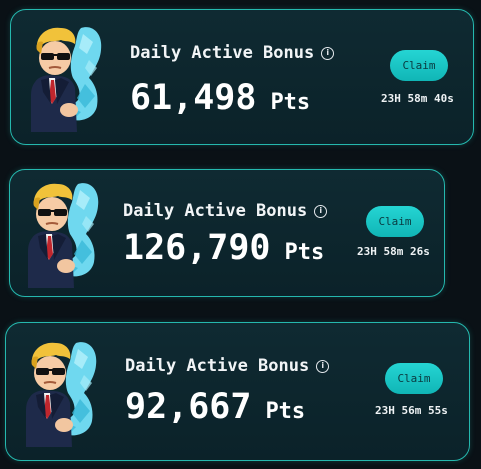 This screenshot has width=481, height=469. I want to click on bonus-amount-row: 126,790 Pts, so click(223, 248).